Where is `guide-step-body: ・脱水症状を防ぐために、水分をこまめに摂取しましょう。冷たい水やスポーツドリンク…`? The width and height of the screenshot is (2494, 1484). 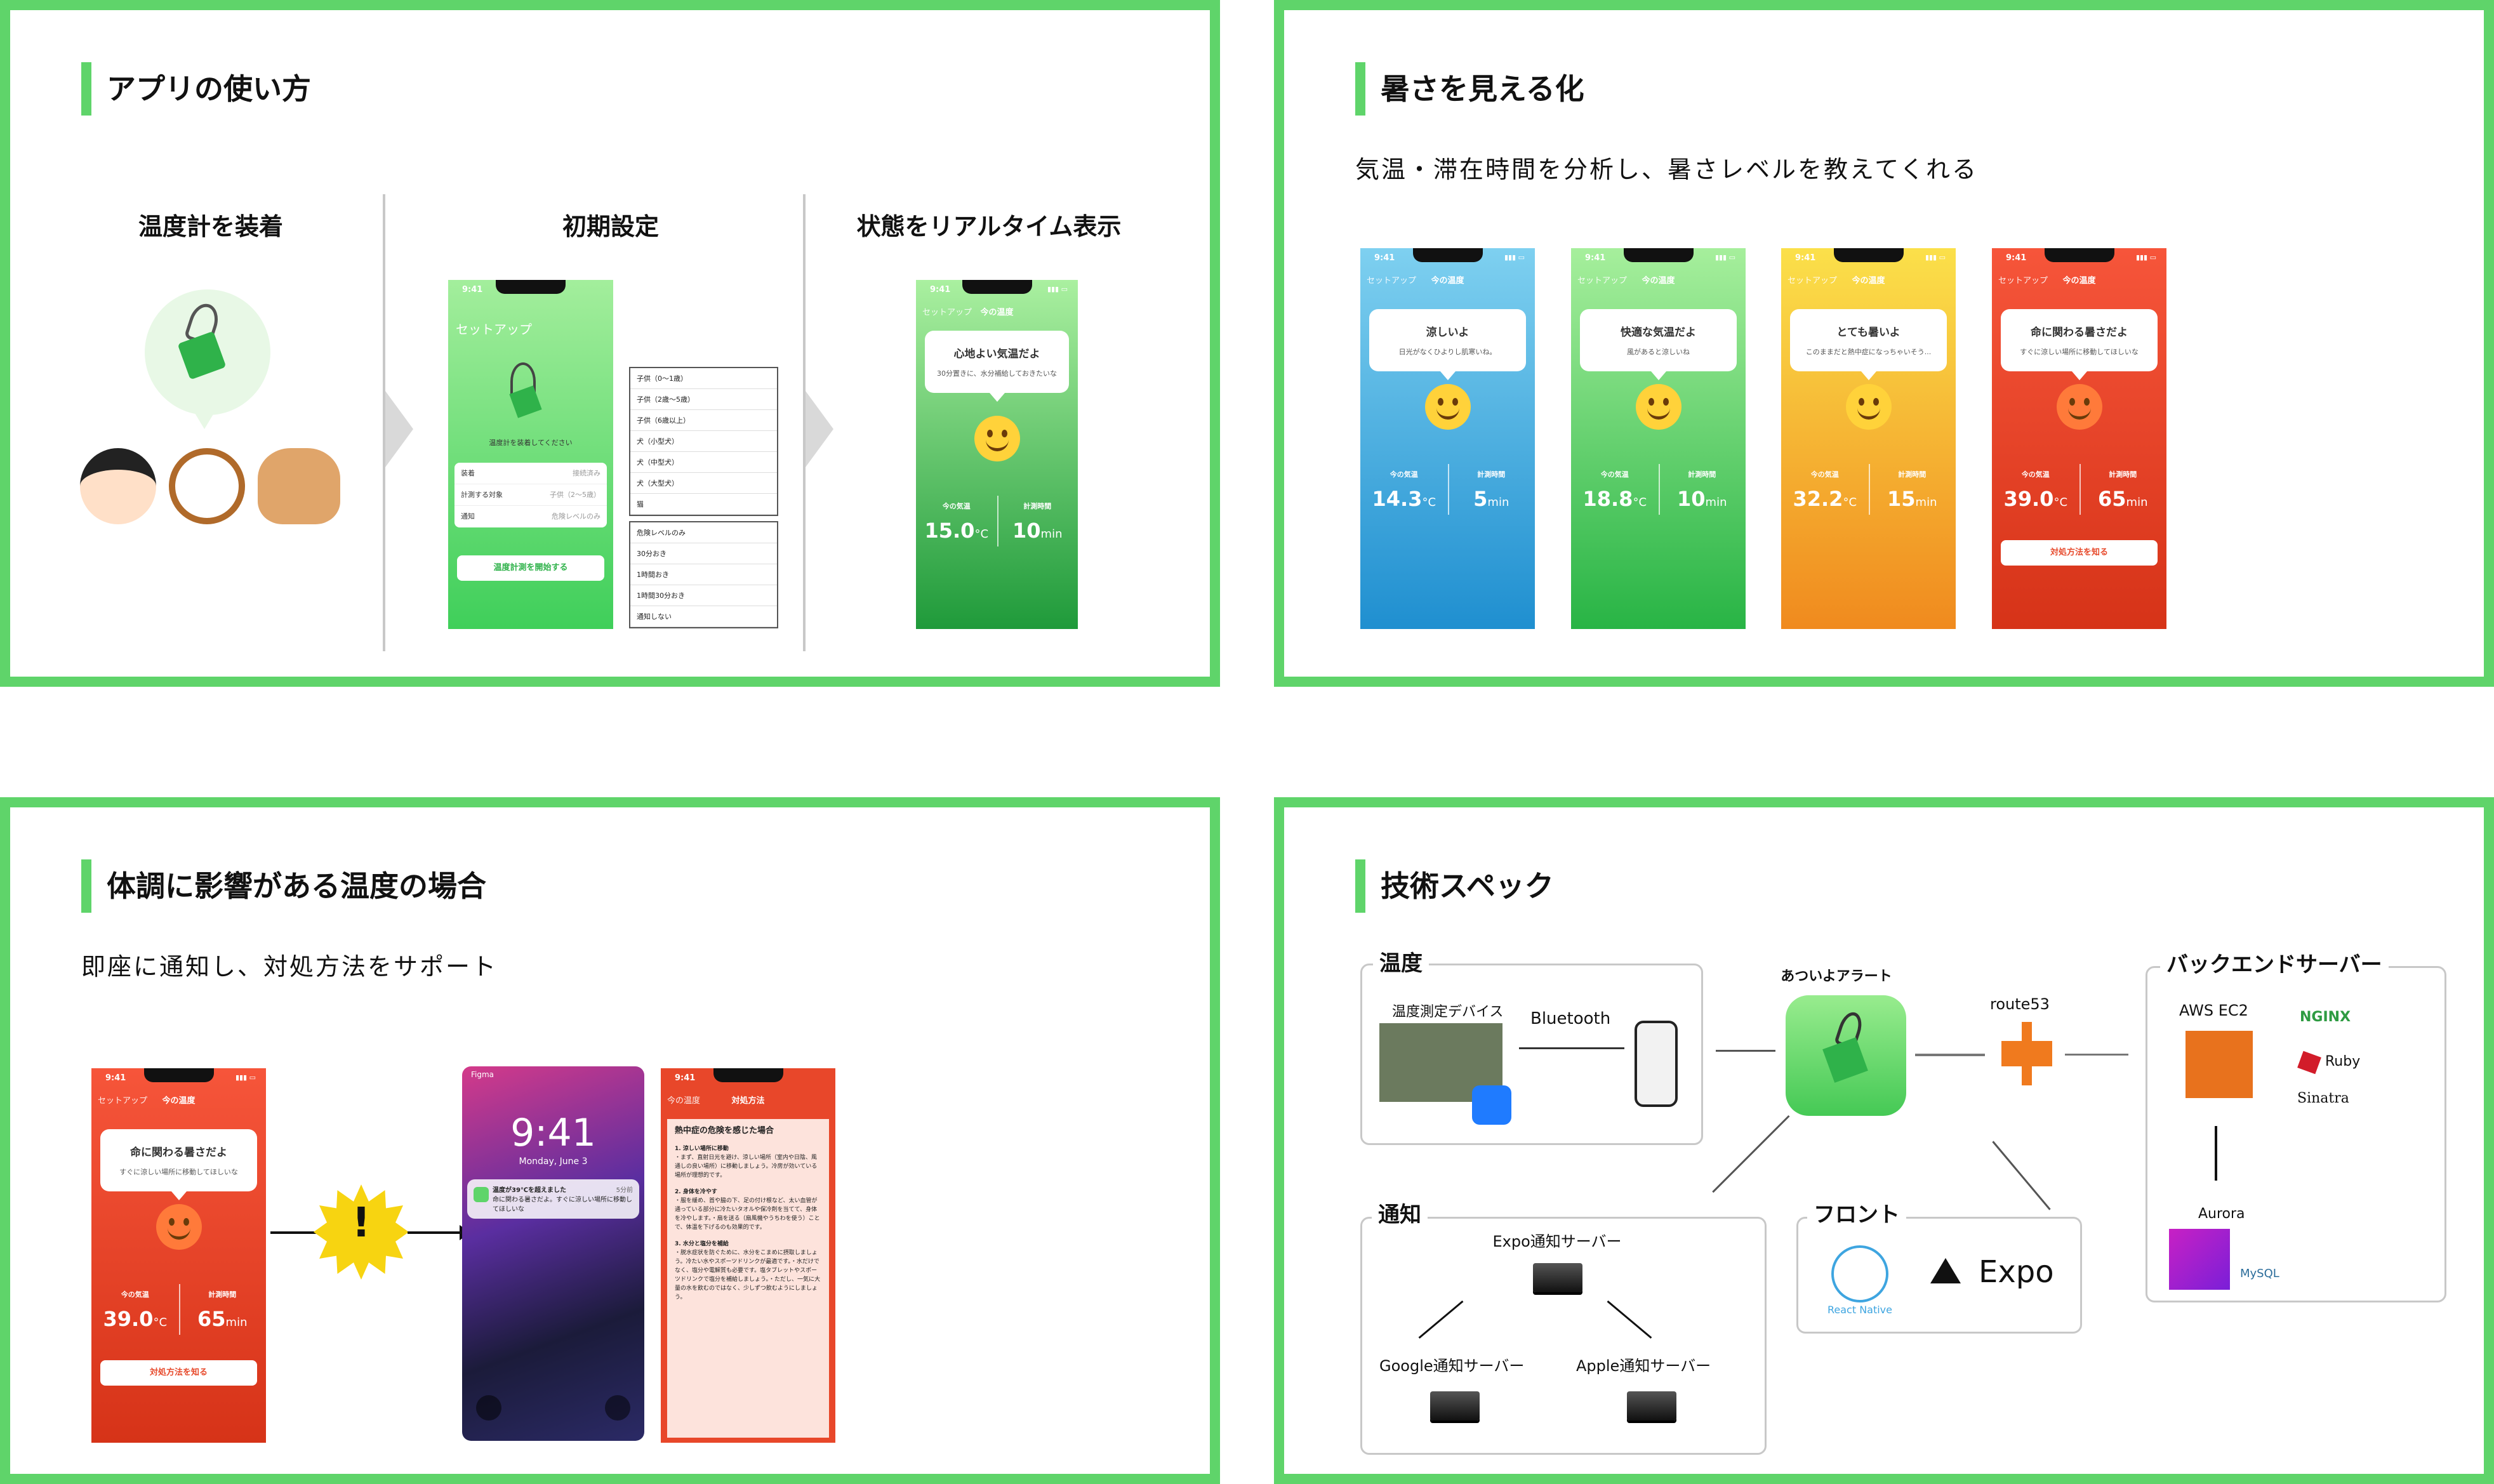 guide-step-body: ・脱水症状を防ぐために、水分をこまめに摂取しましょう。冷たい水やスポーツドリンク… is located at coordinates (747, 1275).